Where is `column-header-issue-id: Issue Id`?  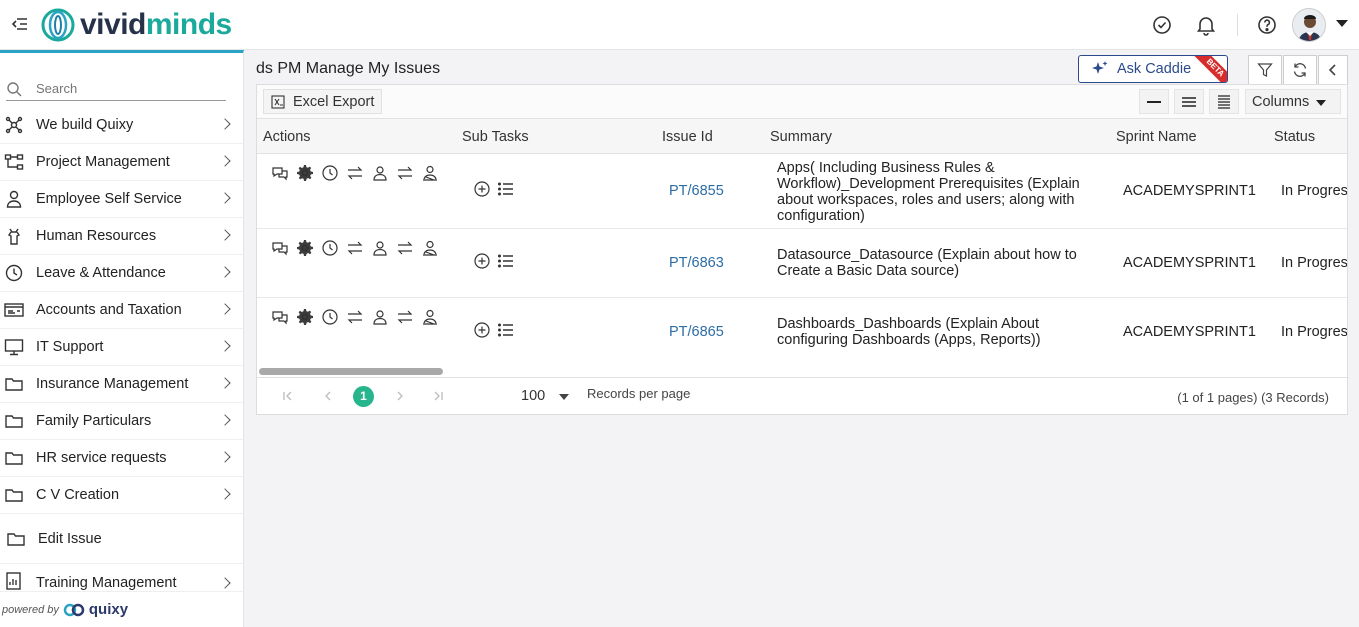 column-header-issue-id: Issue Id is located at coordinates (687, 137).